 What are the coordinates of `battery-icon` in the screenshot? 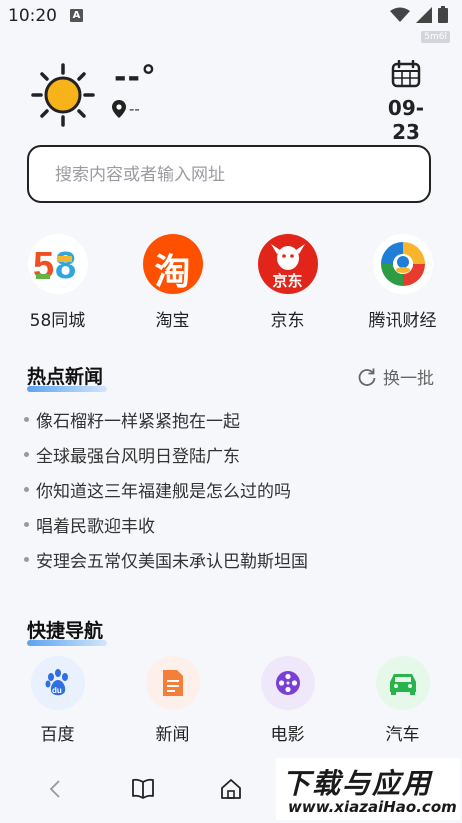 It's located at (443, 14).